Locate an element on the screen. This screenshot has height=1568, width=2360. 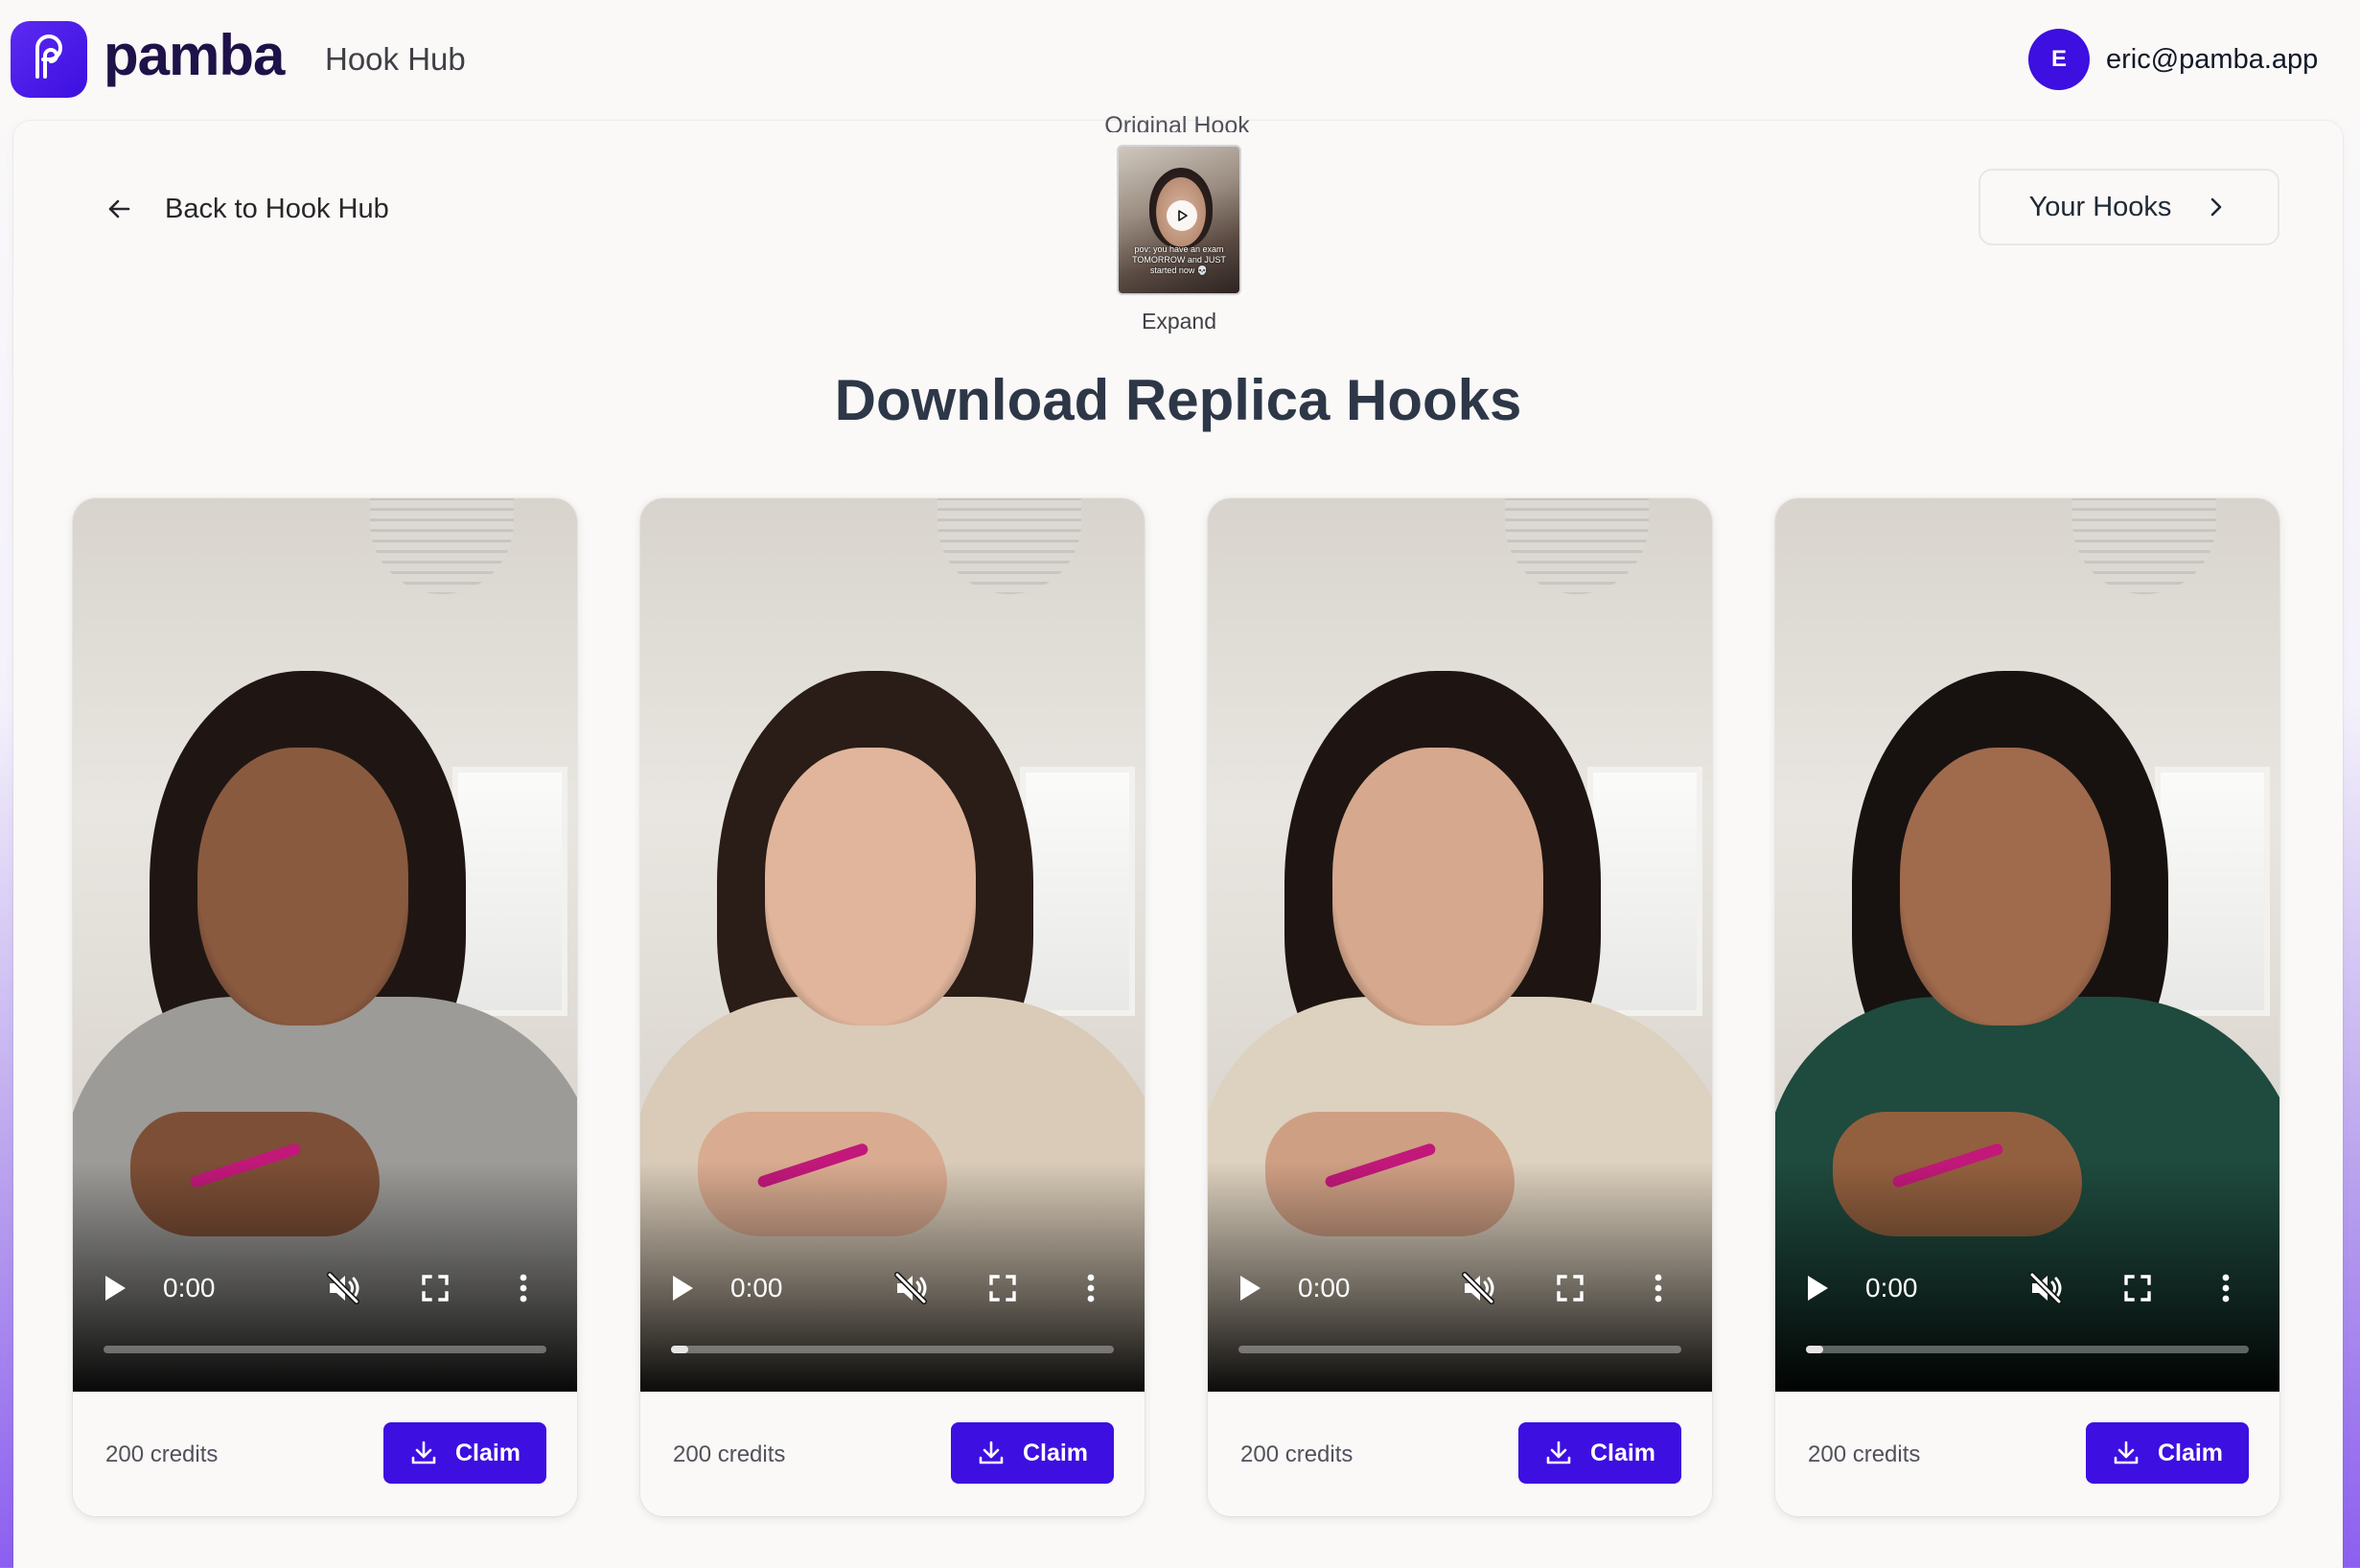
pamba-logo-icon is located at coordinates (49, 59).